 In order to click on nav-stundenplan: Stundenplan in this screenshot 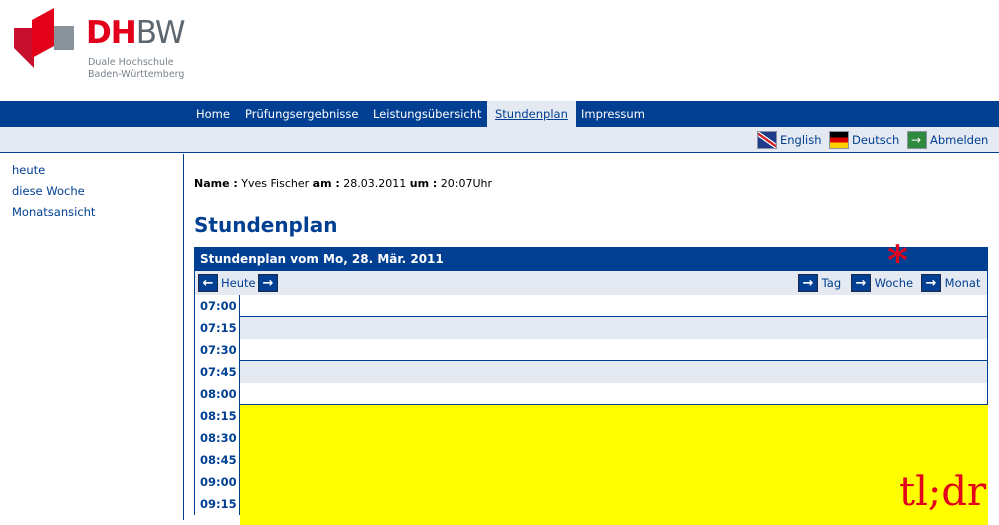, I will do `click(531, 114)`.